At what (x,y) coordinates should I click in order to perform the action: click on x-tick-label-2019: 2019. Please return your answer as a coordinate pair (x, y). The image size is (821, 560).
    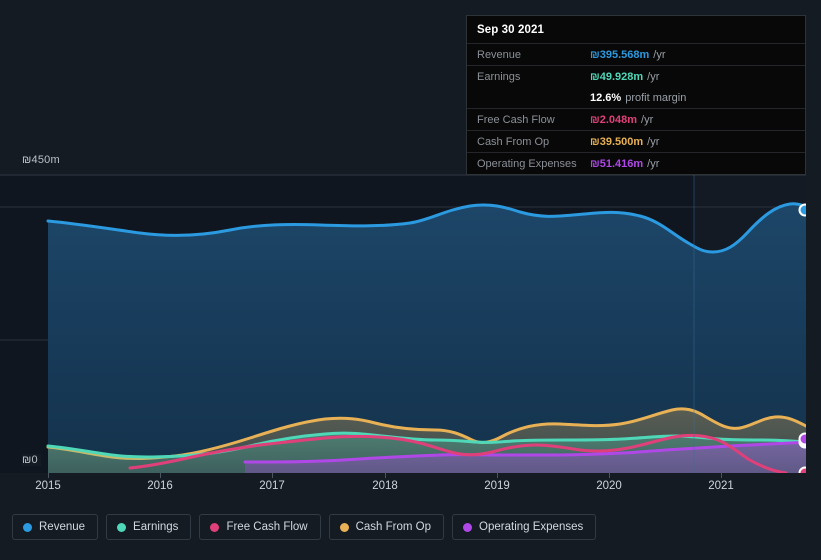
    Looking at the image, I should click on (497, 486).